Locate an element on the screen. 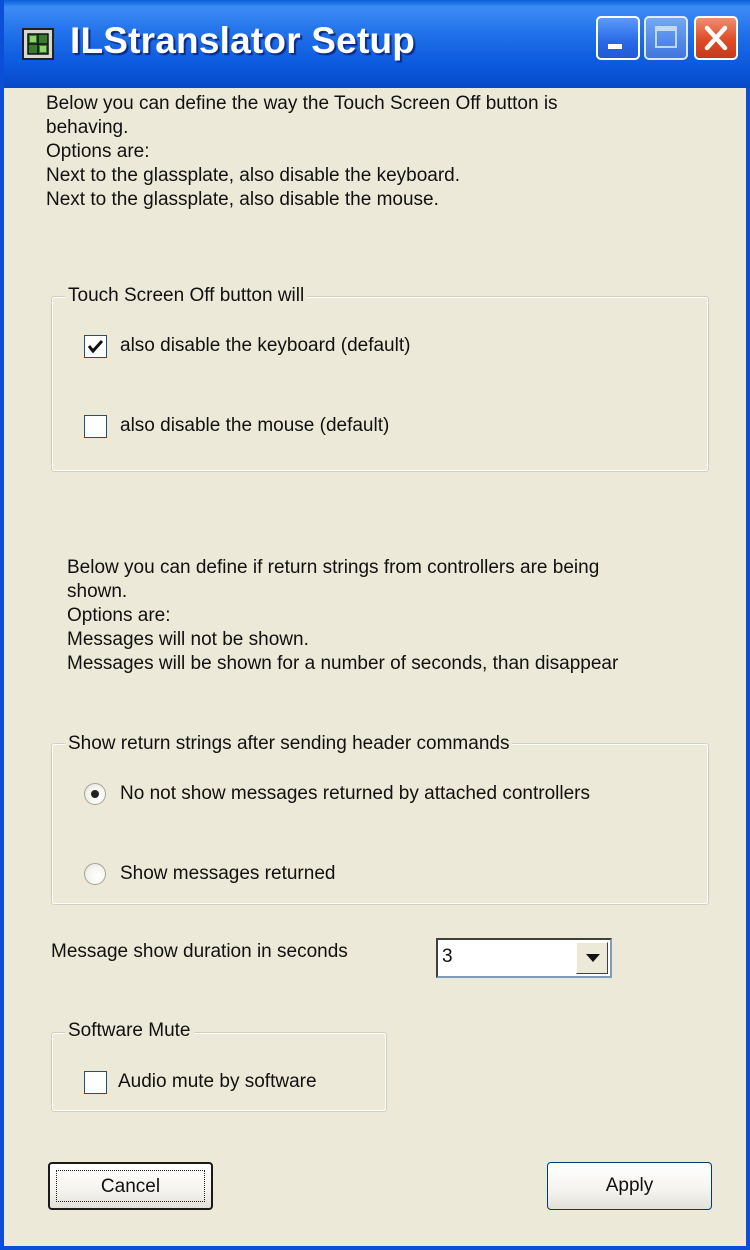  radio-selected-dot is located at coordinates (95, 794).